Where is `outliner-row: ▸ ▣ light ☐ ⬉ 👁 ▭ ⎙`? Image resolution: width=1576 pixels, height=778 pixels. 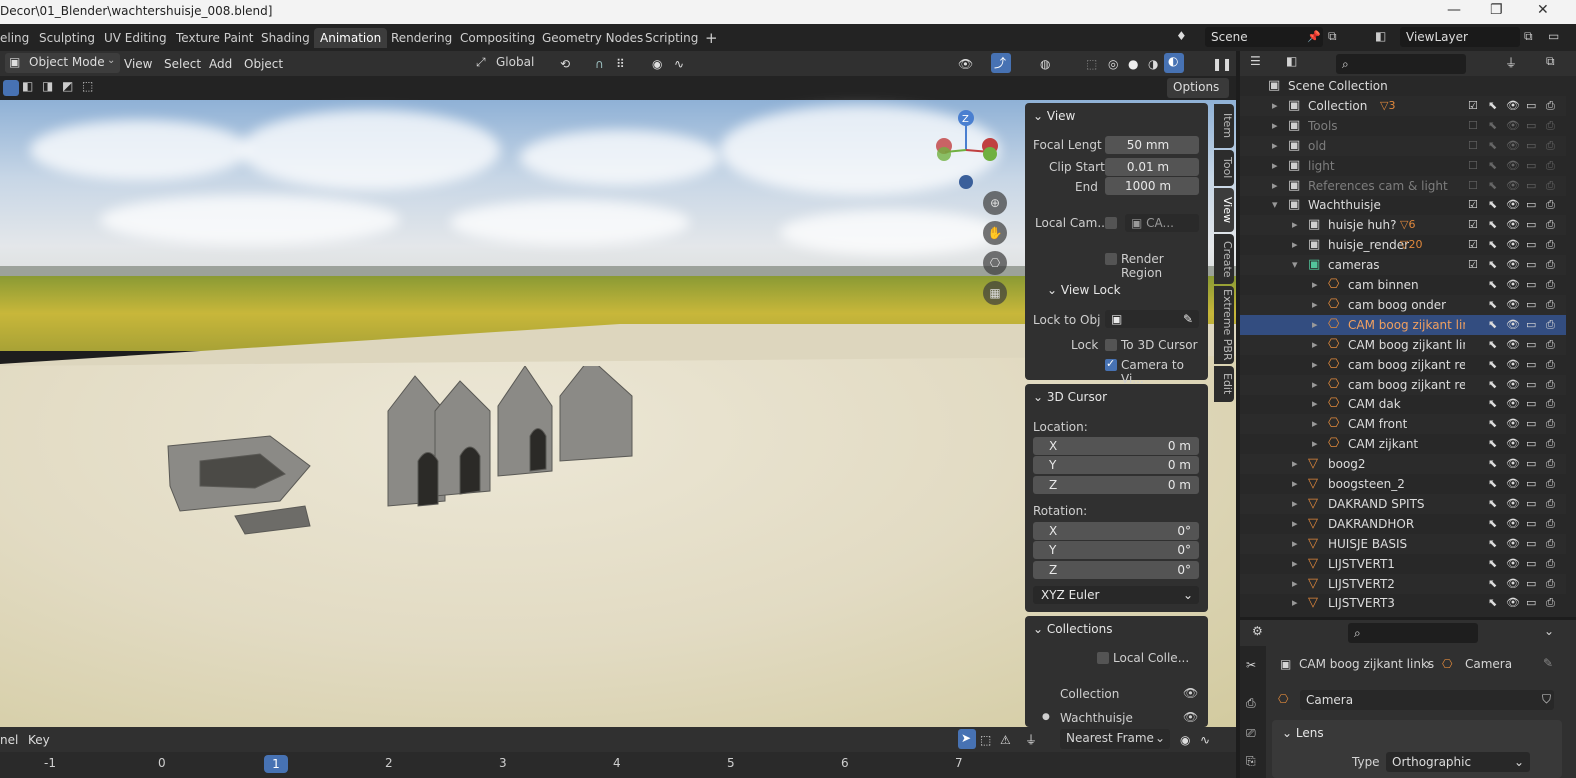 outliner-row: ▸ ▣ light ☐ ⬉ 👁 ▭ ⎙ is located at coordinates (1403, 166).